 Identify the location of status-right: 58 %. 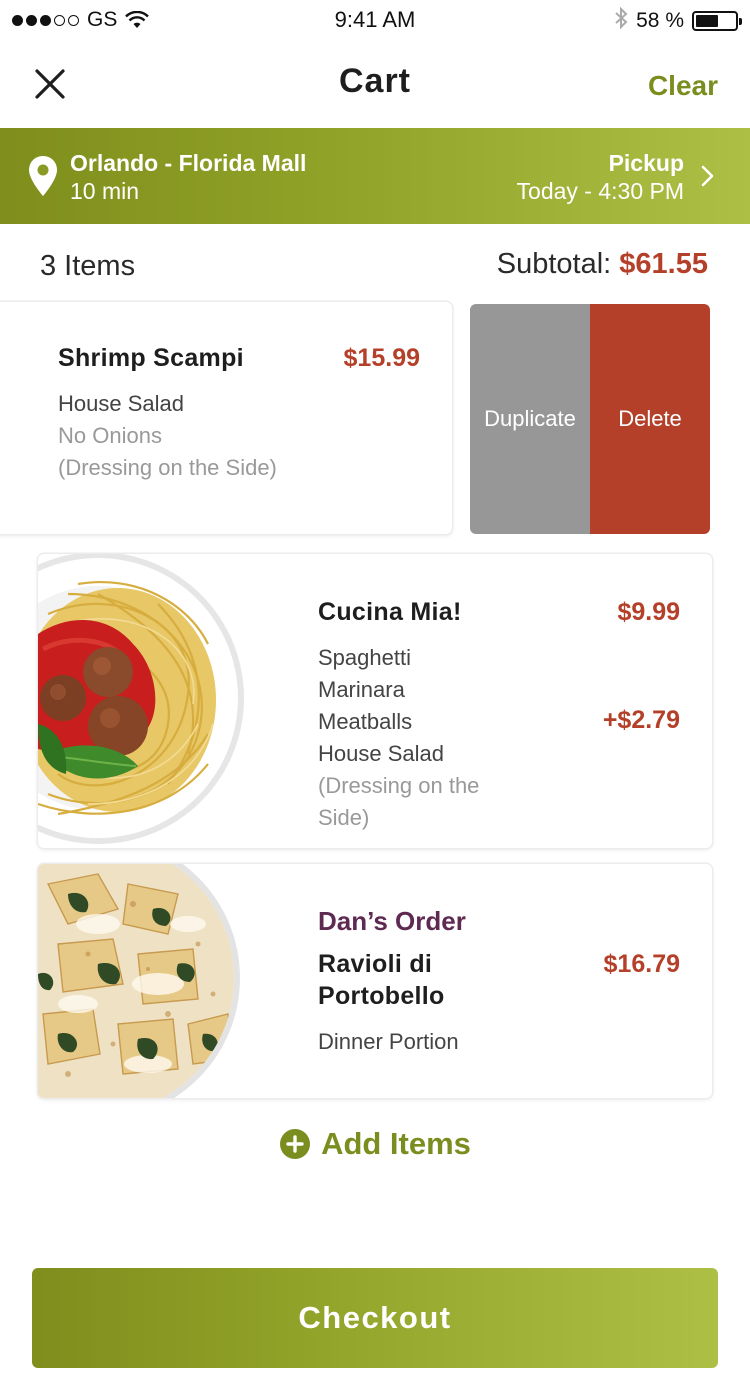
(678, 20).